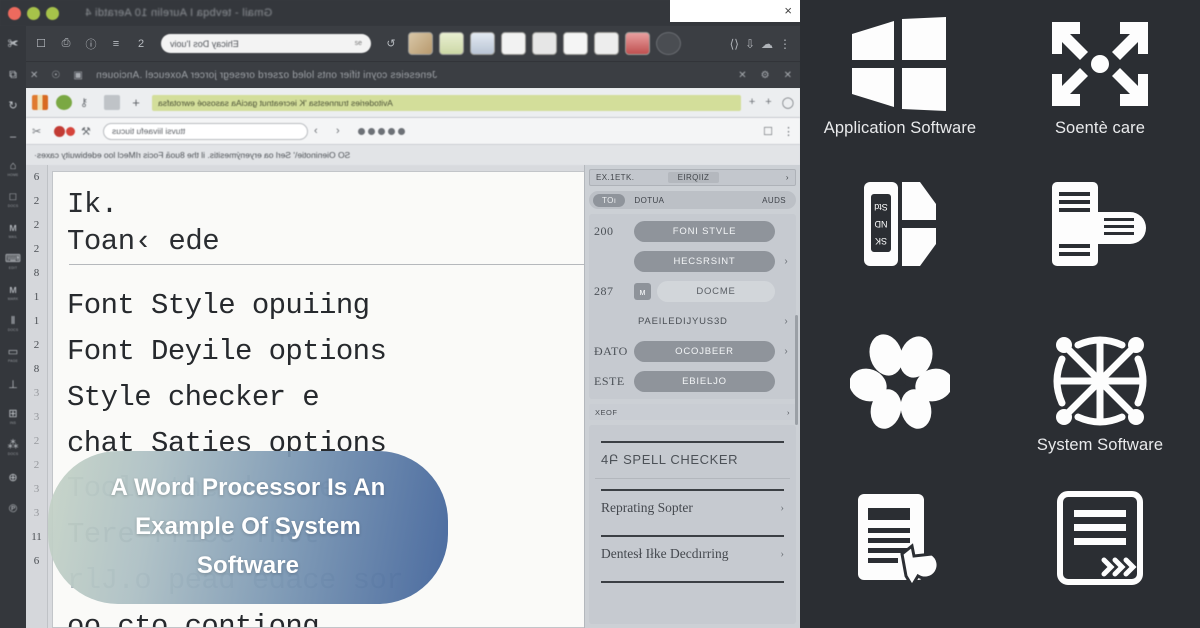  What do you see at coordinates (13, 45) in the screenshot?
I see `rail-item-0: ✀` at bounding box center [13, 45].